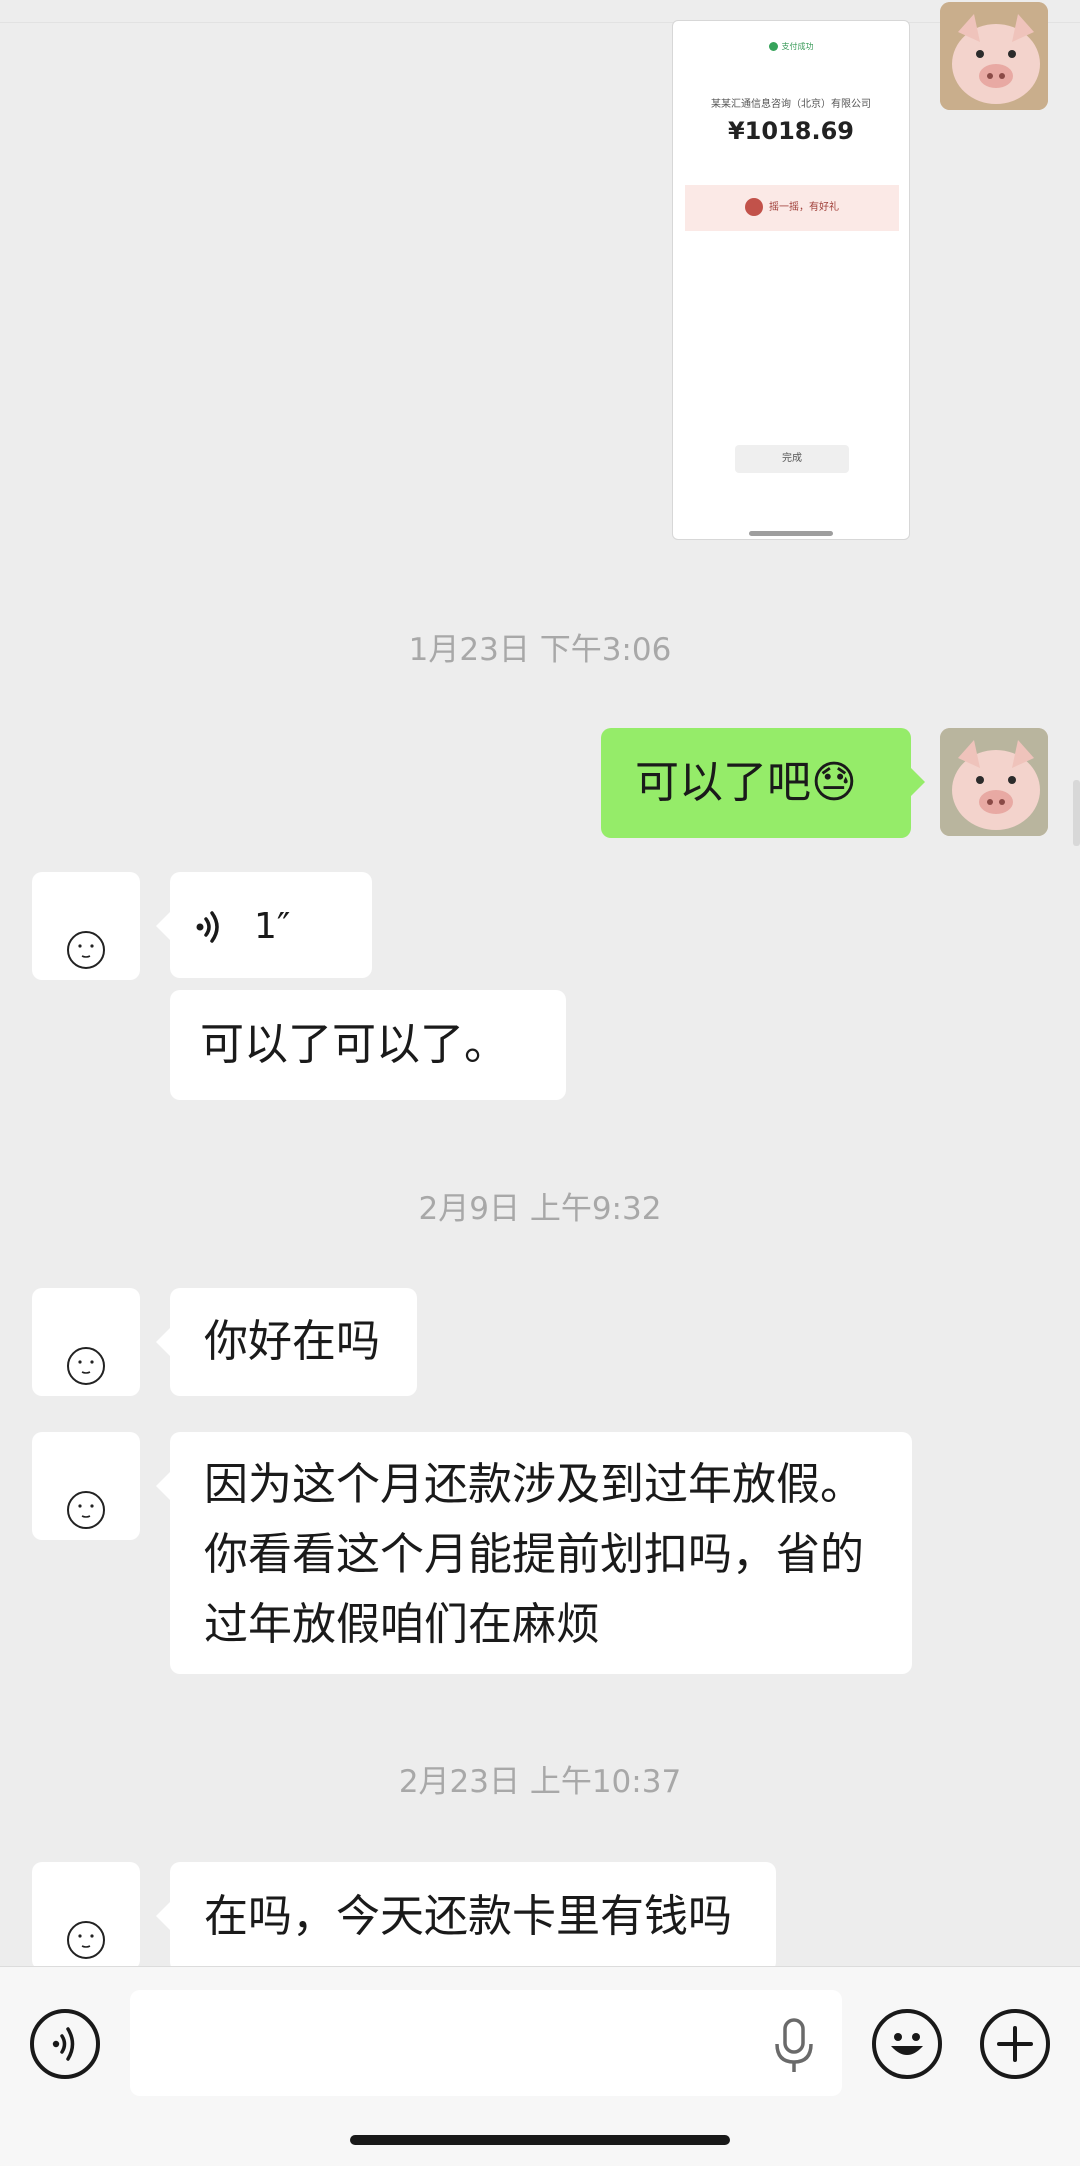 Image resolution: width=1080 pixels, height=2166 pixels. Describe the element at coordinates (540, 650) in the screenshot. I see `message-timestamp: 1月23日 下午3:06` at that location.